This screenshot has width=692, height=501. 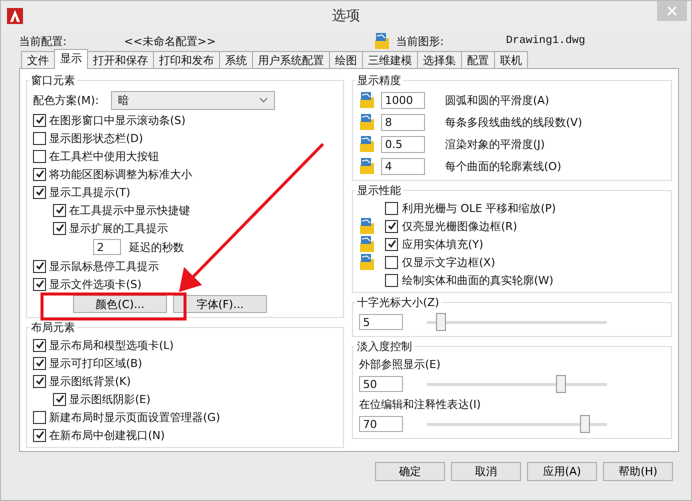 I want to click on group-title: 窗口元素, so click(x=53, y=80).